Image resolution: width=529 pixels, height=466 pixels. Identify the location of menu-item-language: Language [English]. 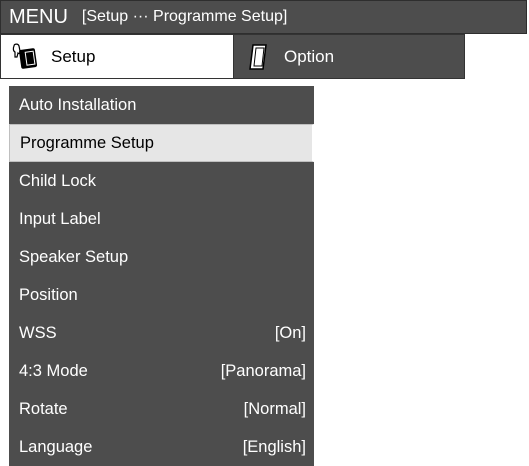
(161, 447).